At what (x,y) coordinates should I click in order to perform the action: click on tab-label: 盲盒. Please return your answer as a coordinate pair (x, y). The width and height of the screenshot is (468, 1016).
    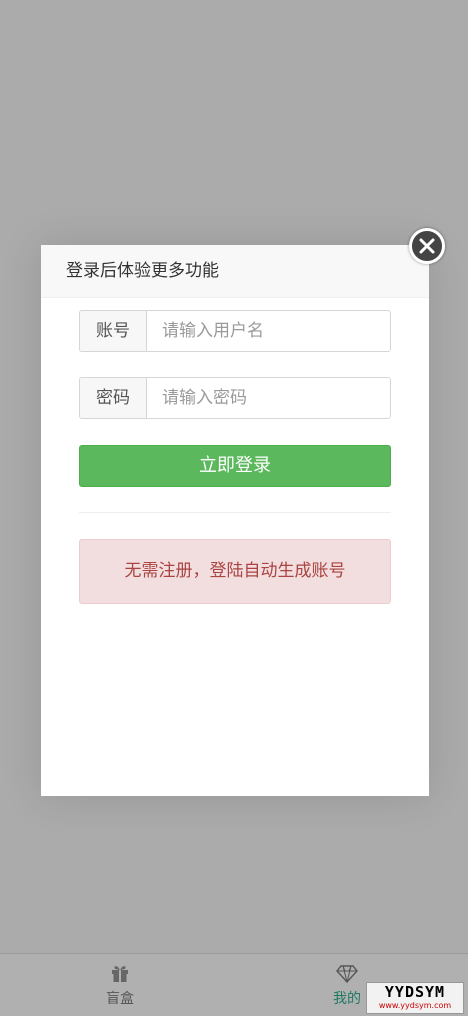
    Looking at the image, I should click on (120, 999).